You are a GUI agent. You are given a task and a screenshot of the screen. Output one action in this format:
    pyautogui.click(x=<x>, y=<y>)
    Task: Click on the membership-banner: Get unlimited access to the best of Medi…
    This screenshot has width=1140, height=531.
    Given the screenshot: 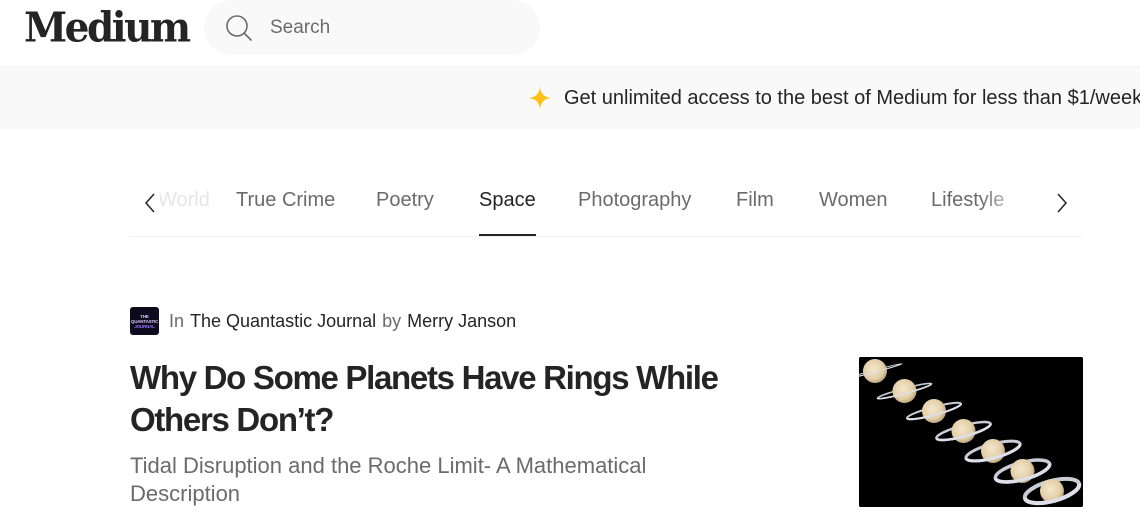 What is the action you would take?
    pyautogui.click(x=570, y=98)
    